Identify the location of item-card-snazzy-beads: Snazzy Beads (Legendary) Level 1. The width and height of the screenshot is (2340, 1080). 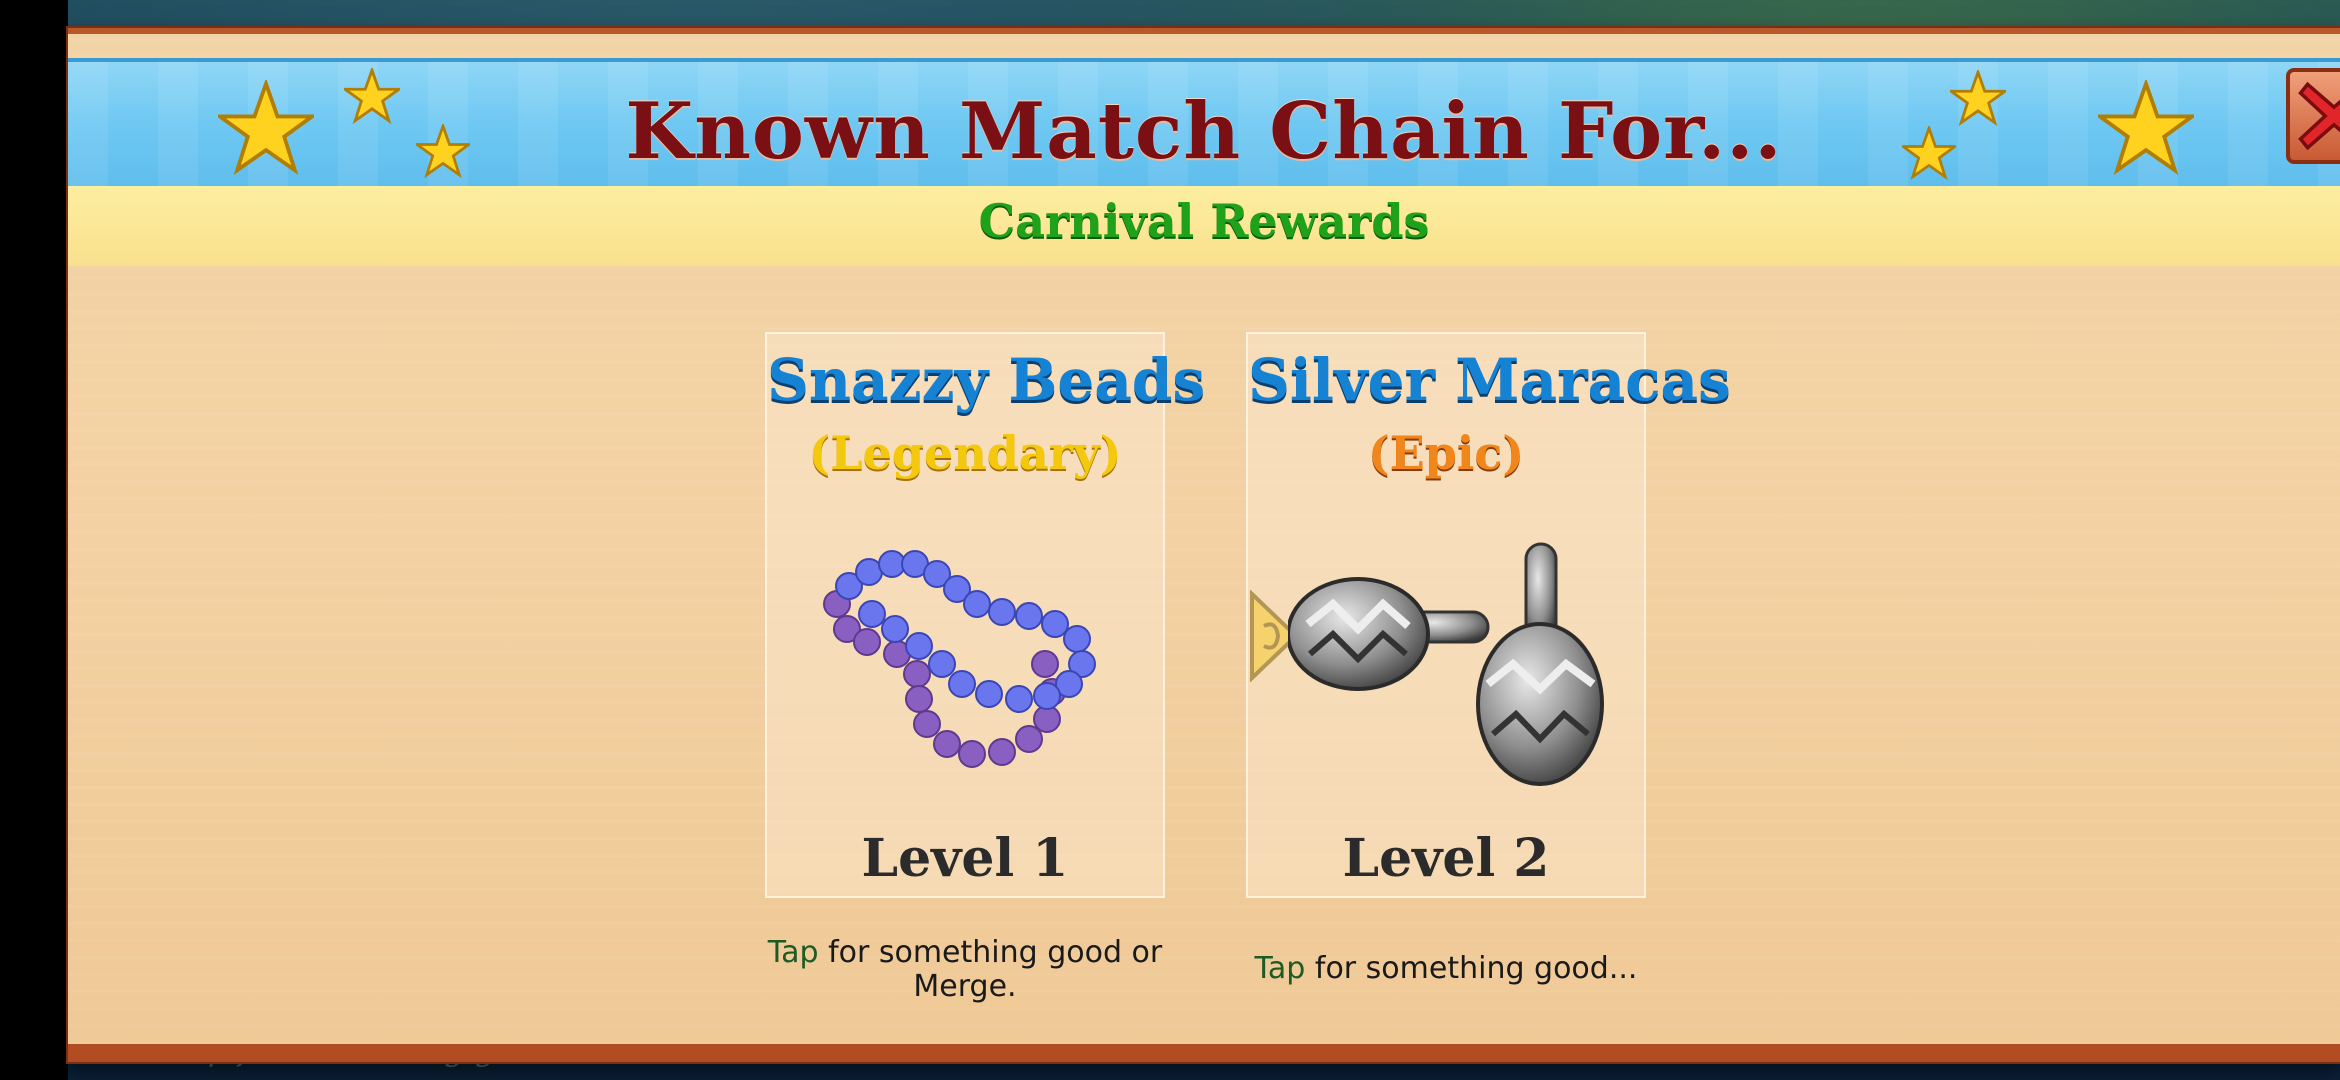
(985, 615).